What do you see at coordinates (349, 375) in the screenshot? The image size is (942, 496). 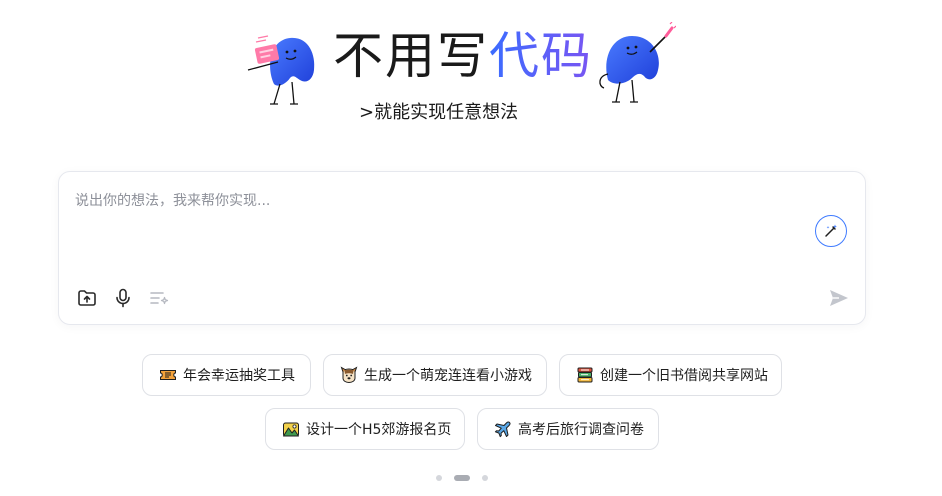 I see `pet-face-icon` at bounding box center [349, 375].